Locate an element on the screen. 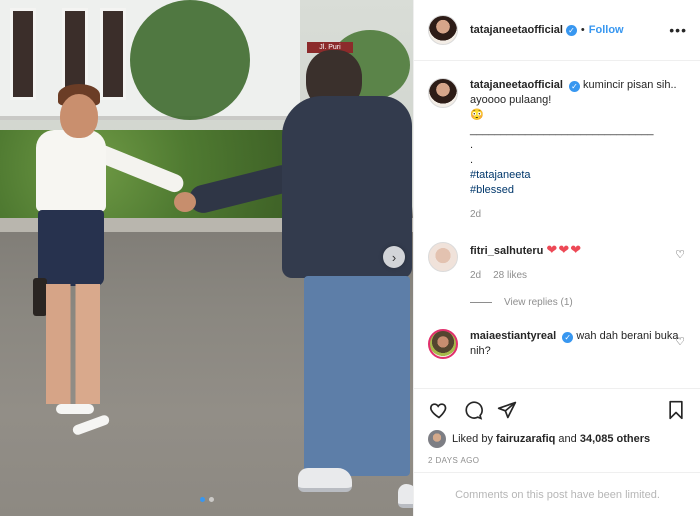 This screenshot has width=700, height=516. hashtag-link: #tatajaneeta is located at coordinates (578, 175).